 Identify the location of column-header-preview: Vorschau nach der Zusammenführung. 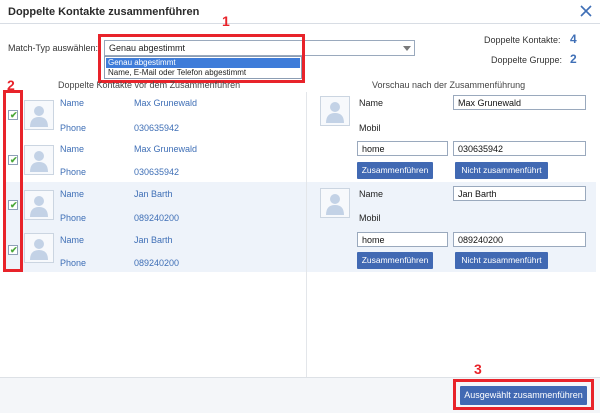
(449, 85).